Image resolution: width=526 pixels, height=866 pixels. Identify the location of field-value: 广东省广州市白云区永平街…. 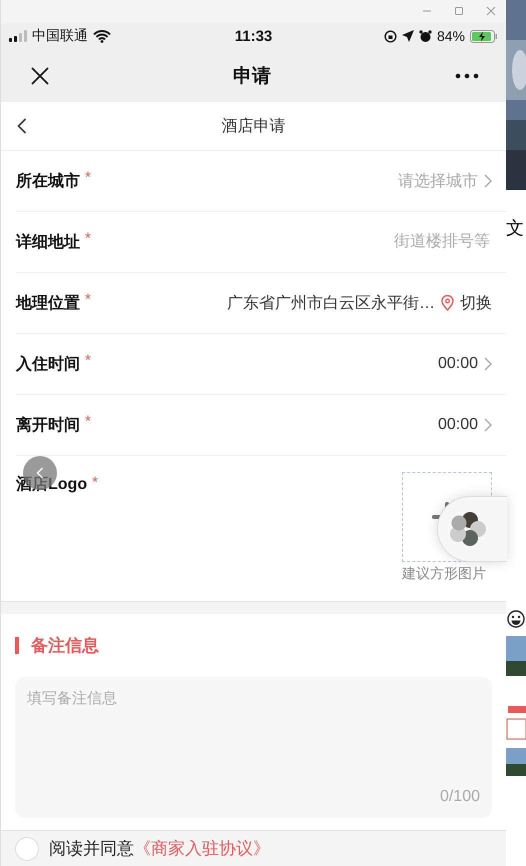
(331, 304).